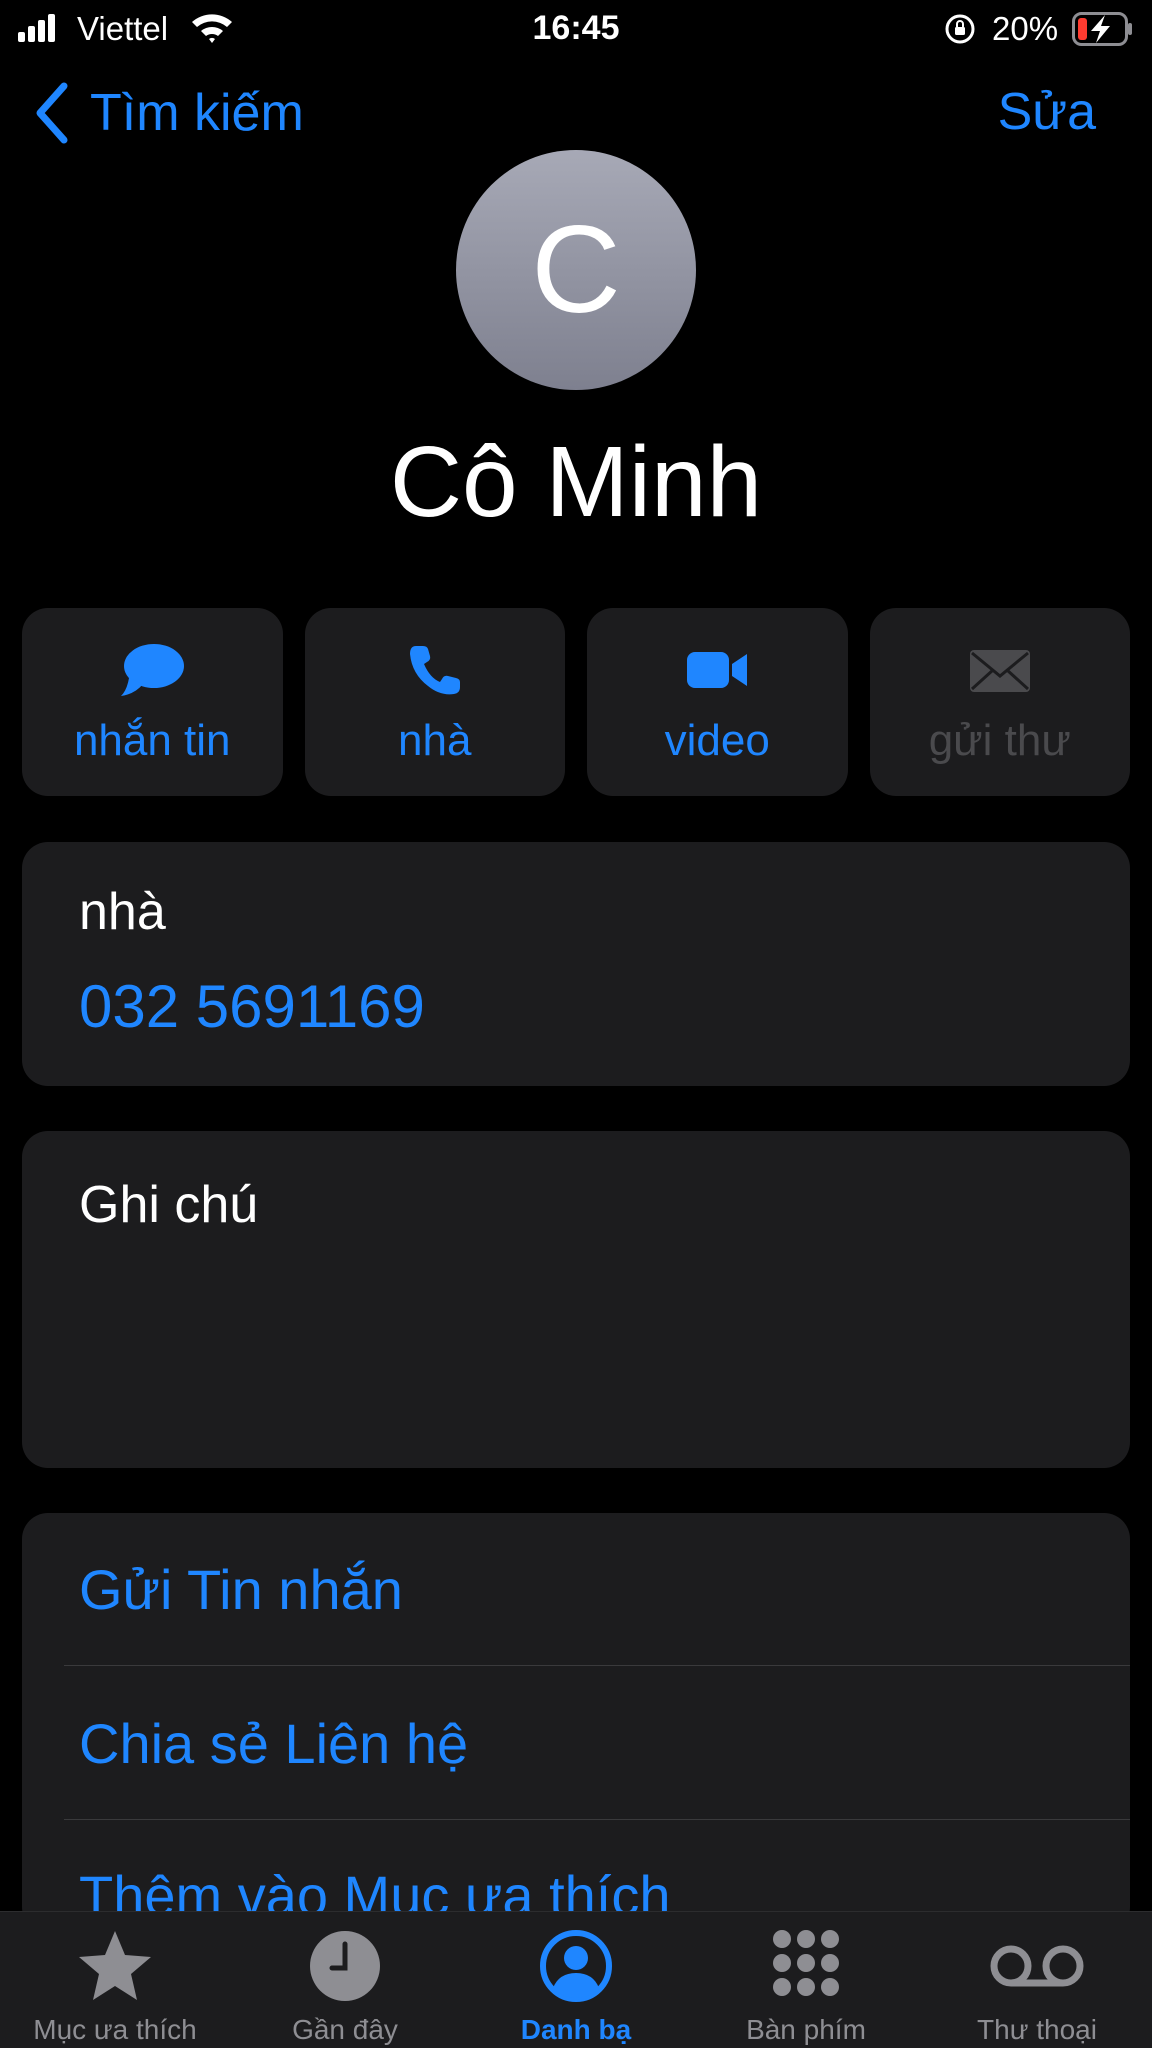  What do you see at coordinates (115, 2029) in the screenshot?
I see `tab-favorites-label: Mục ưa thích` at bounding box center [115, 2029].